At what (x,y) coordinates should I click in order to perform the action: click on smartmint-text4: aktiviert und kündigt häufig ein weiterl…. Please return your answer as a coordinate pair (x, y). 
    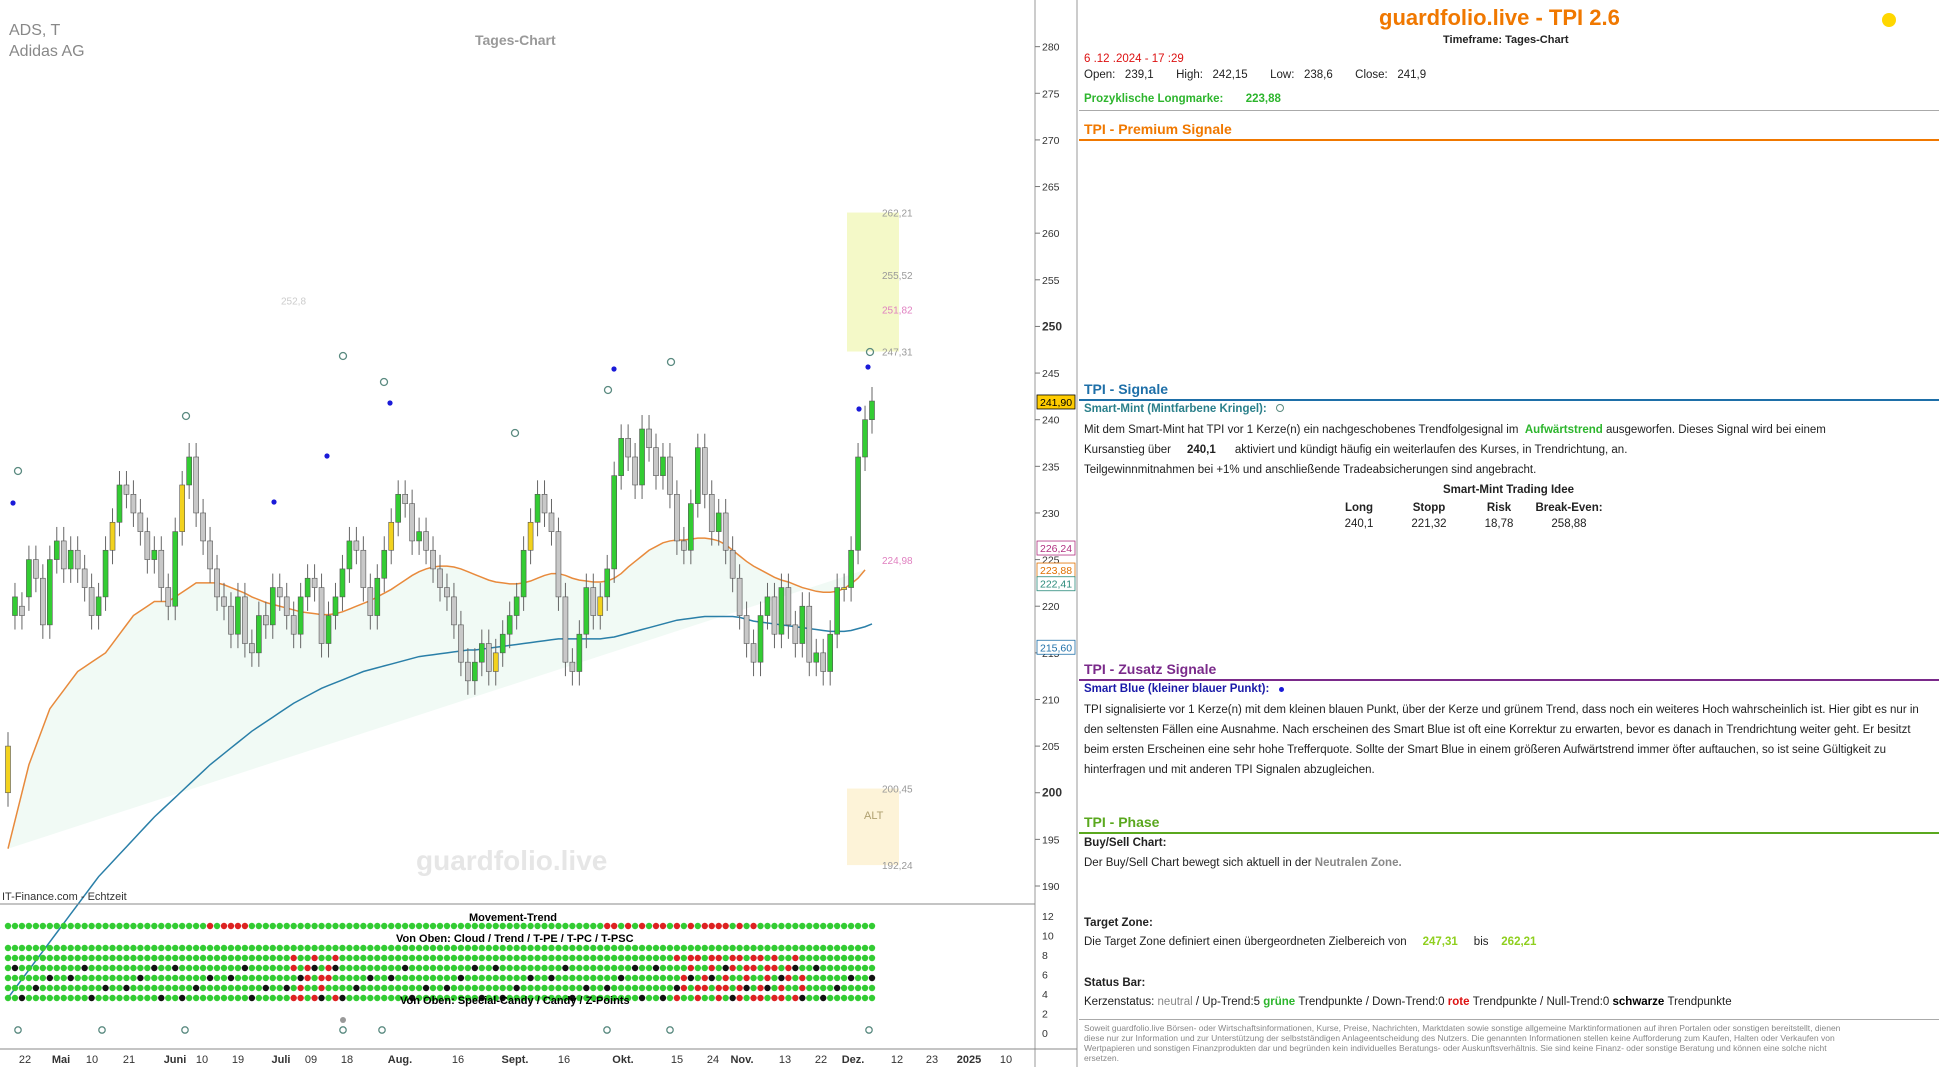
    Looking at the image, I should click on (1431, 450).